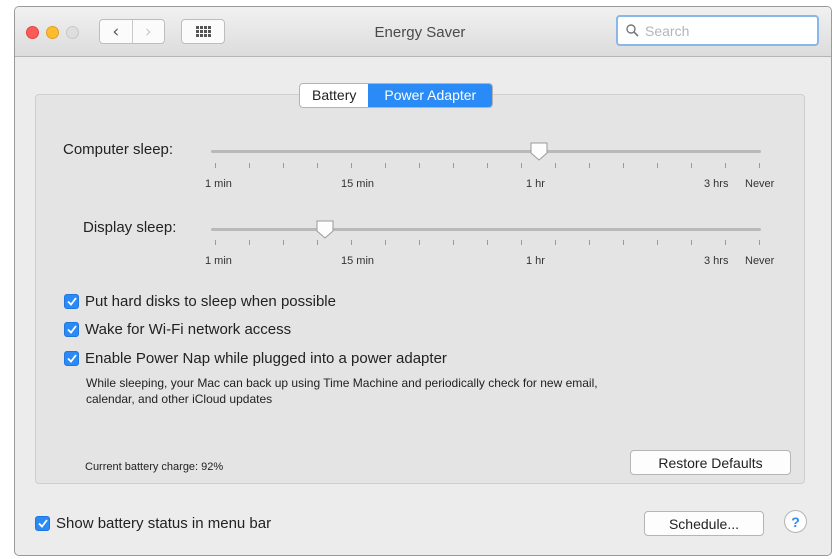 The image size is (832, 559). I want to click on search-input, so click(725, 30).